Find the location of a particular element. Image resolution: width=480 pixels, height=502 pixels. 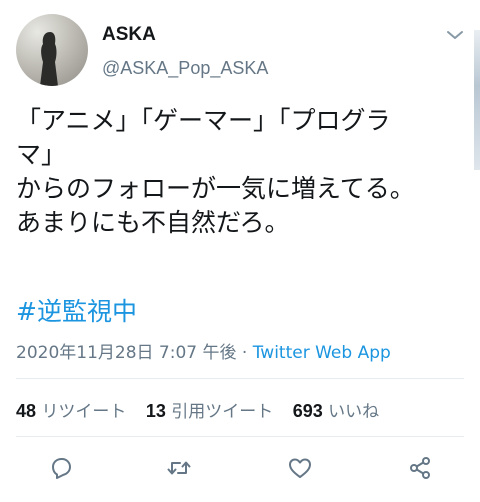

retweet-icon is located at coordinates (179, 468).